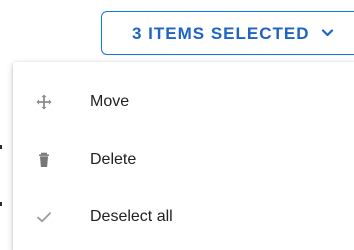 The image size is (354, 250). What do you see at coordinates (110, 101) in the screenshot?
I see `menu-item-label: Move` at bounding box center [110, 101].